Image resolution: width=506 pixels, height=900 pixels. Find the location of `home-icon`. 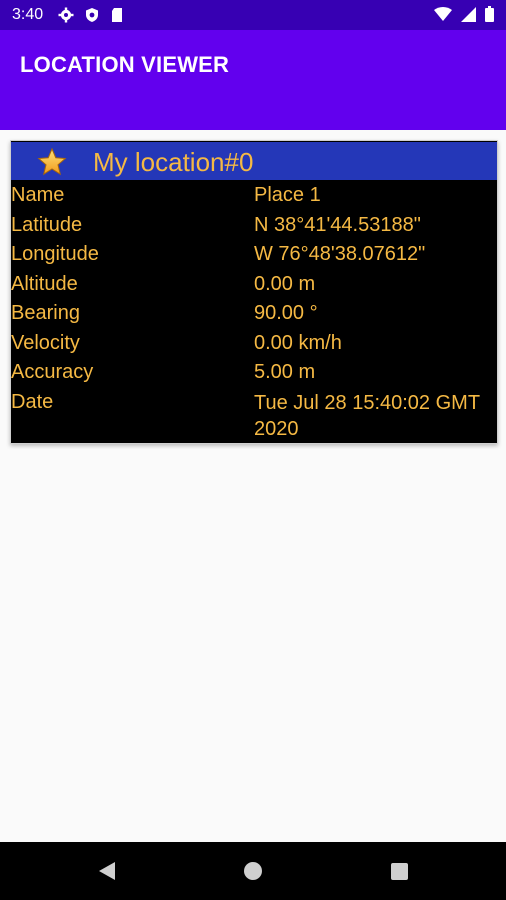

home-icon is located at coordinates (253, 871).